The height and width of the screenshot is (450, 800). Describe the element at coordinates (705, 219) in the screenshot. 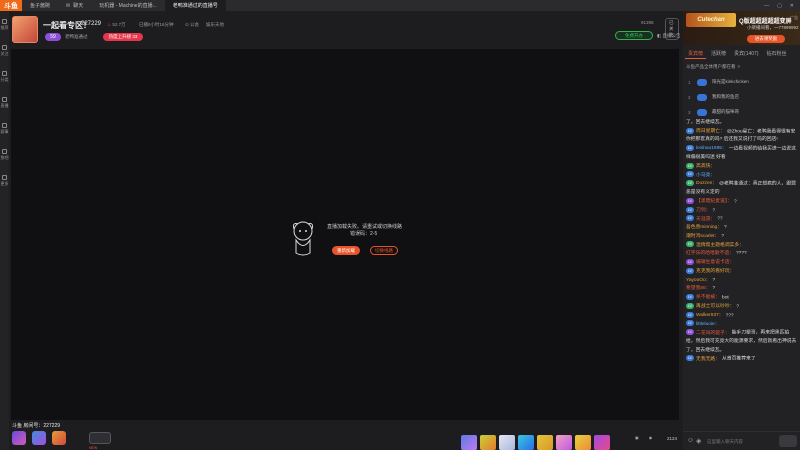

I see `chat-nickname: 天涯游：` at that location.